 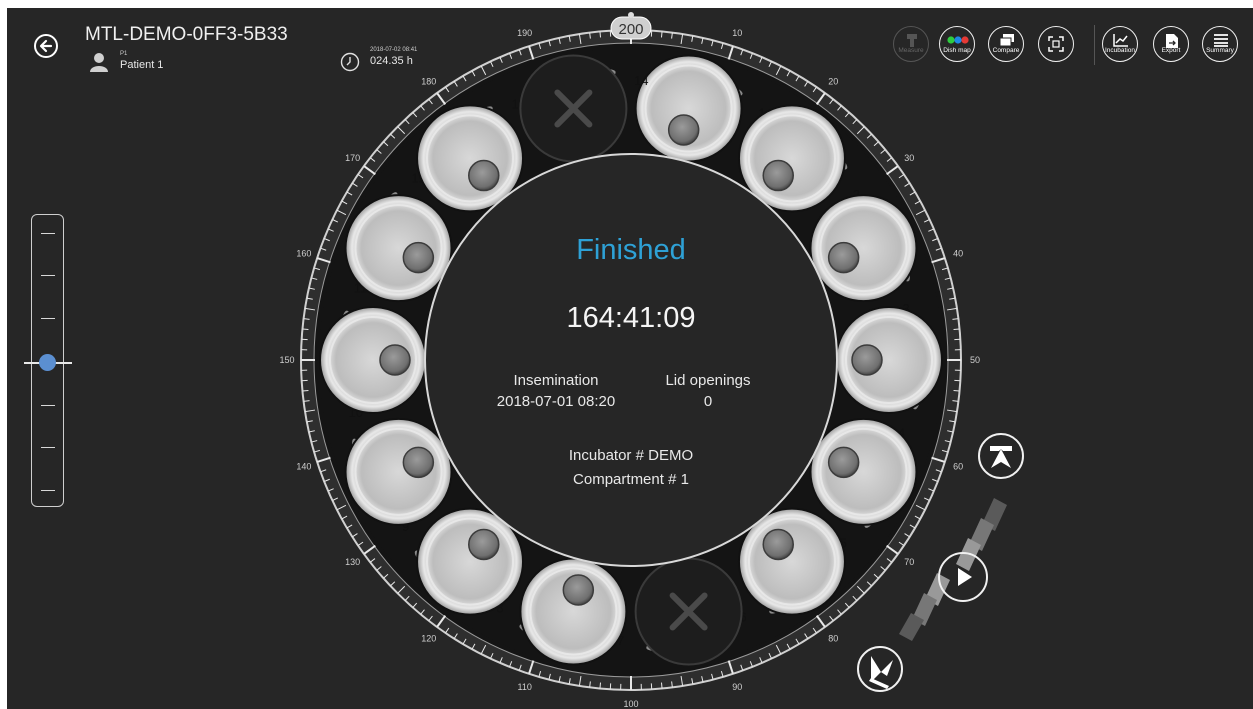 I want to click on elapsed-time: 164:41:09, so click(x=631, y=318).